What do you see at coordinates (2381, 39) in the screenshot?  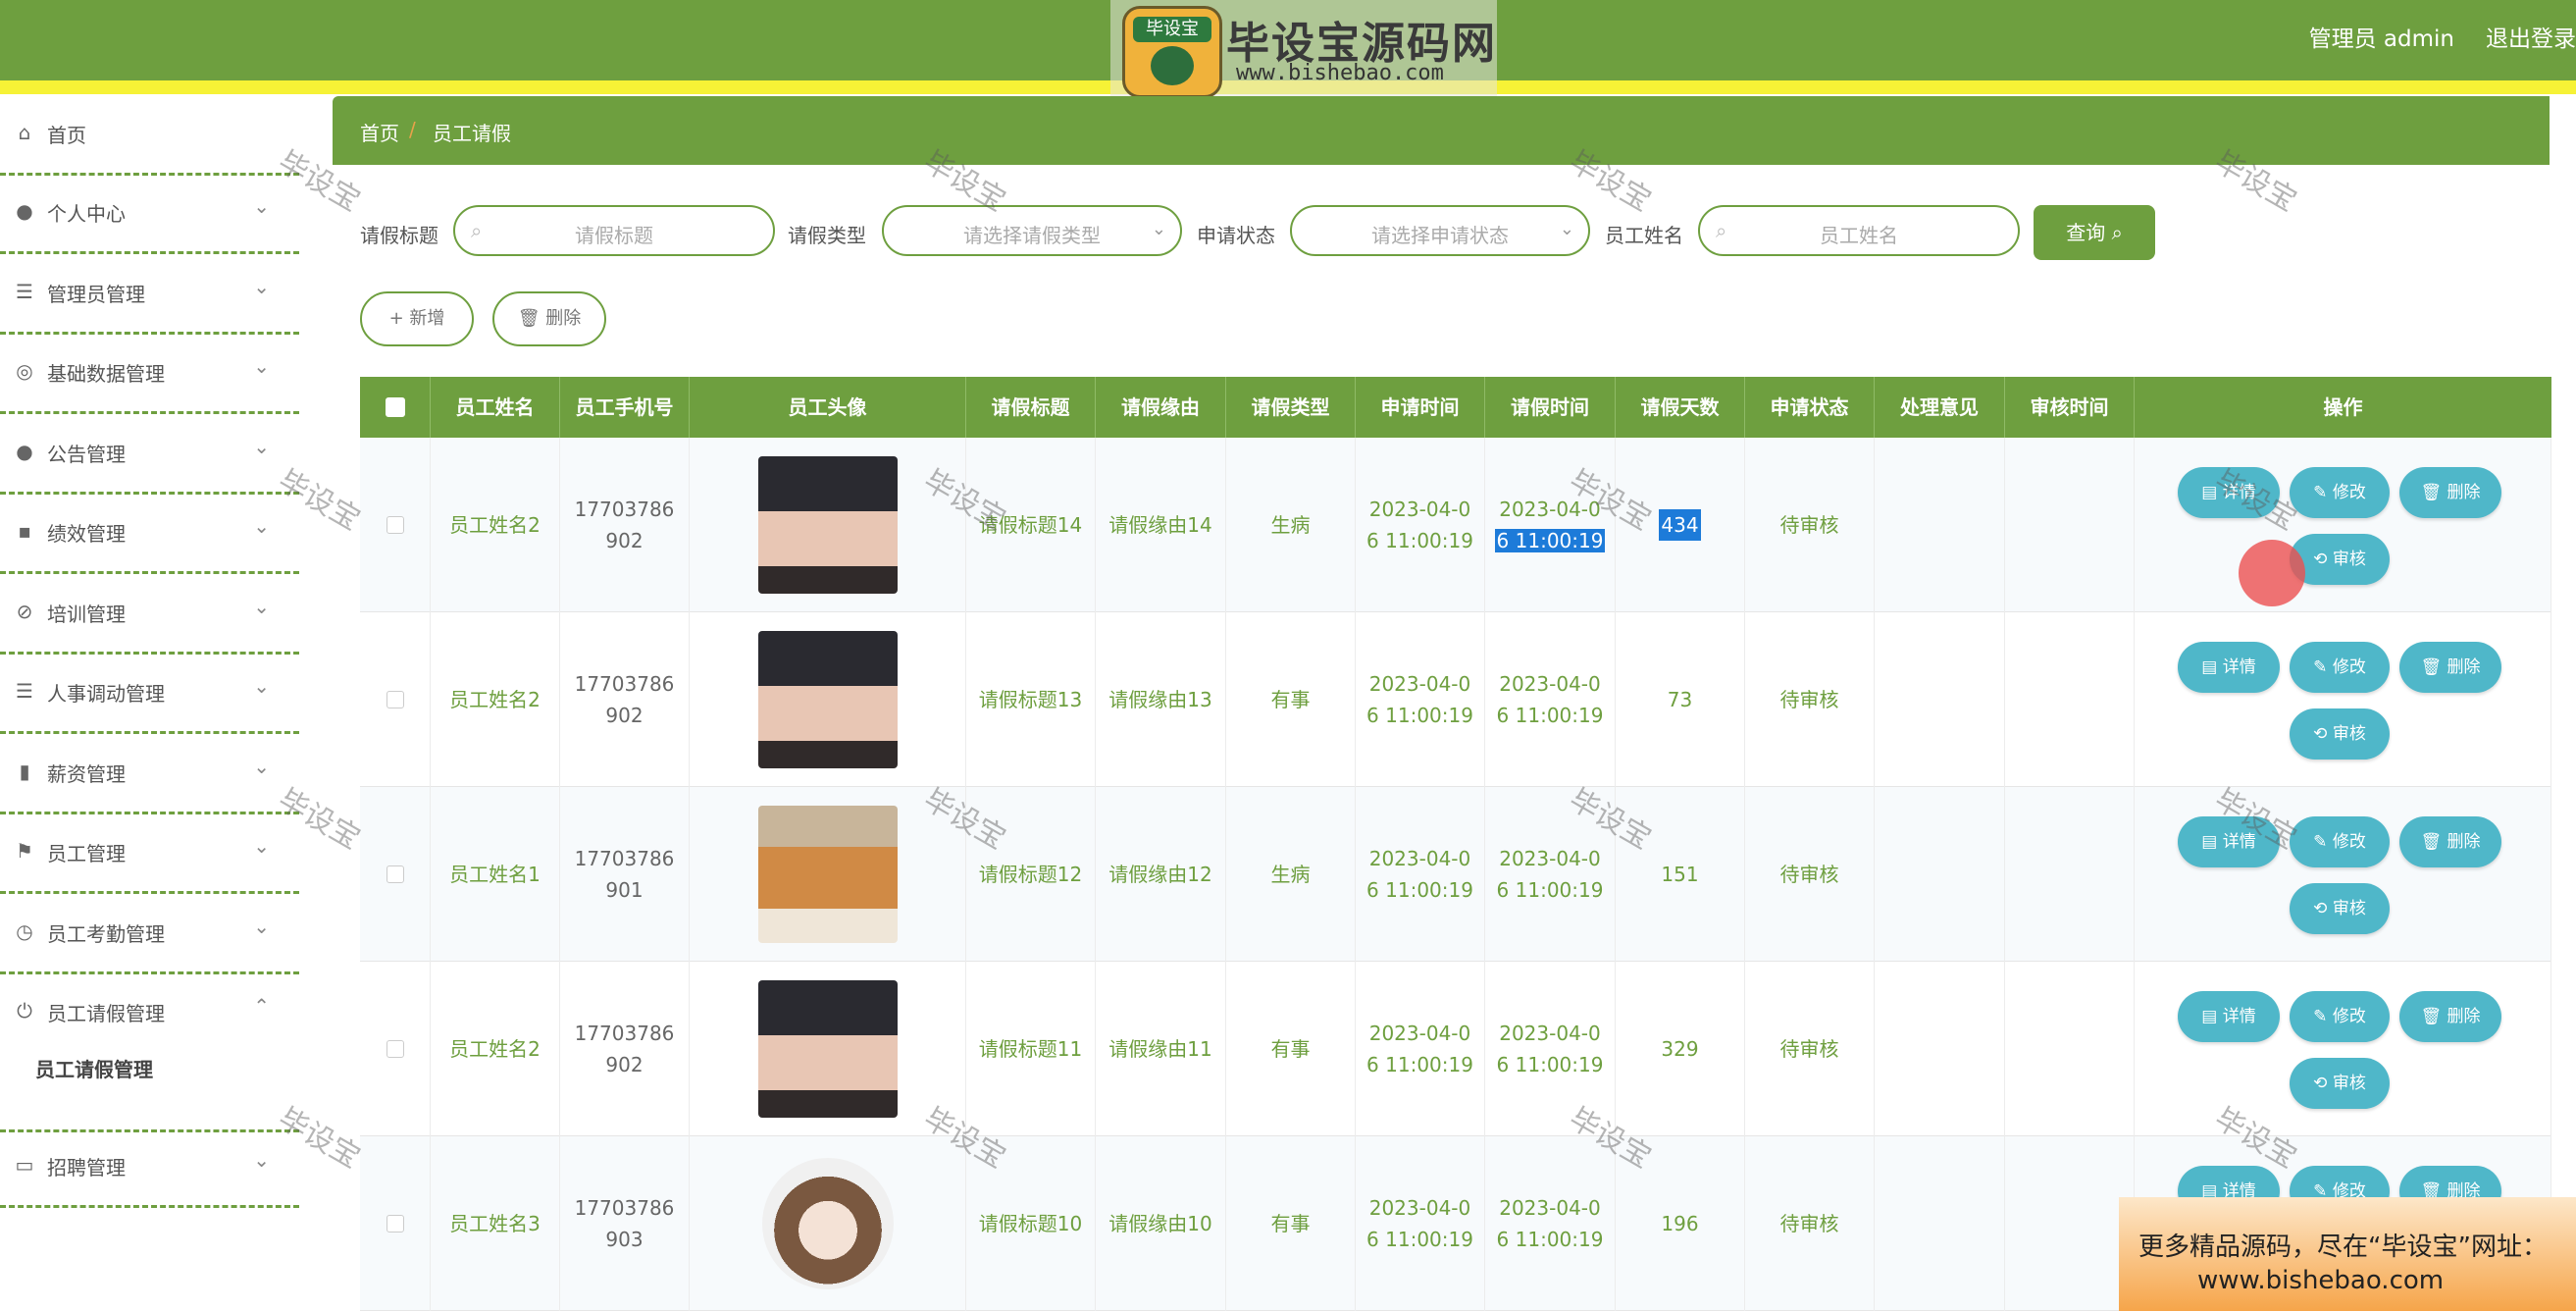 I see `admin-user-label: 管理员 admin` at bounding box center [2381, 39].